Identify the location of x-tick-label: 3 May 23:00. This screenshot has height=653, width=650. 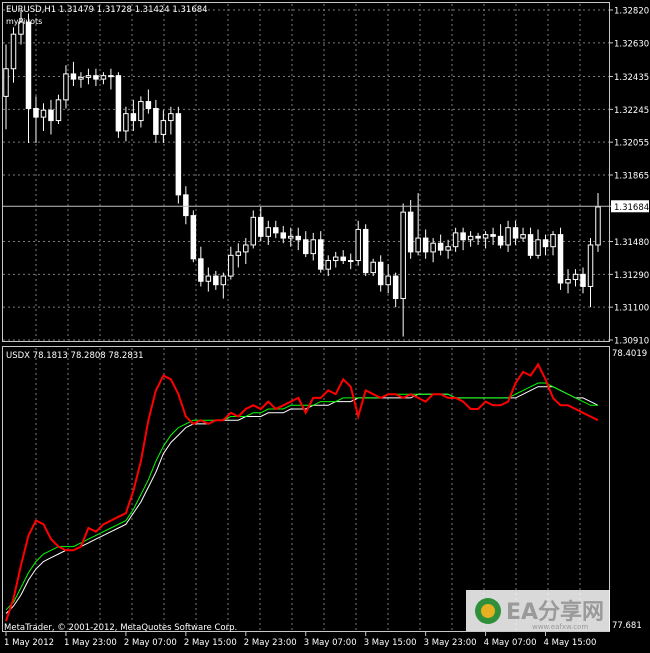
(450, 643).